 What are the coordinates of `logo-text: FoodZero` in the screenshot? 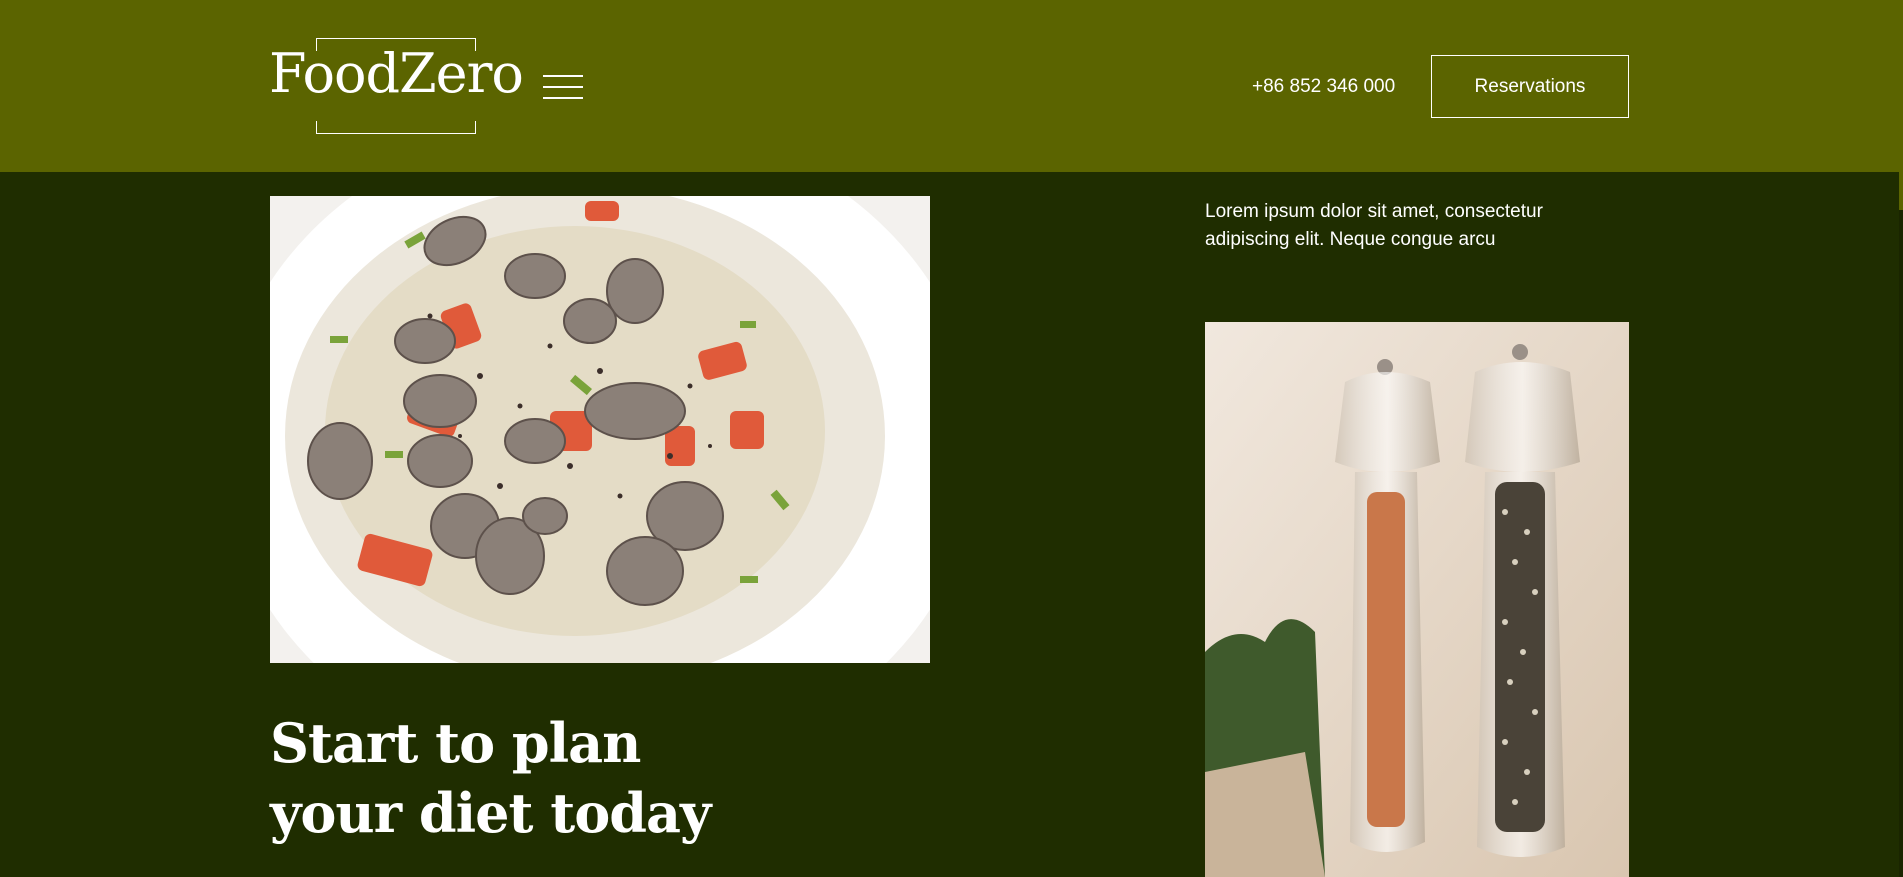 It's located at (396, 73).